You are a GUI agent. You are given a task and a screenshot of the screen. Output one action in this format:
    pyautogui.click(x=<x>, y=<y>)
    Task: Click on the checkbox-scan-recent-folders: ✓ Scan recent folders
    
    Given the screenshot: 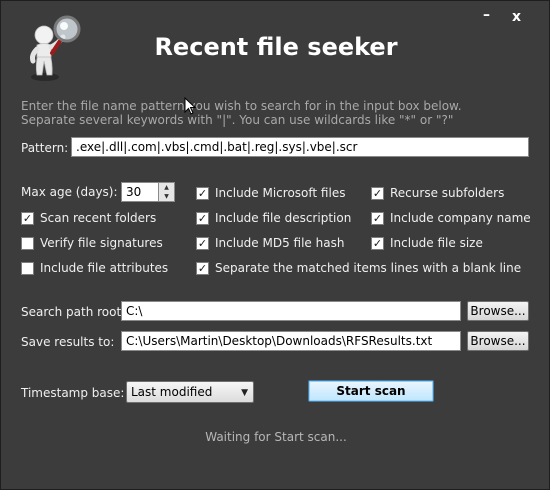 What is the action you would take?
    pyautogui.click(x=88, y=218)
    